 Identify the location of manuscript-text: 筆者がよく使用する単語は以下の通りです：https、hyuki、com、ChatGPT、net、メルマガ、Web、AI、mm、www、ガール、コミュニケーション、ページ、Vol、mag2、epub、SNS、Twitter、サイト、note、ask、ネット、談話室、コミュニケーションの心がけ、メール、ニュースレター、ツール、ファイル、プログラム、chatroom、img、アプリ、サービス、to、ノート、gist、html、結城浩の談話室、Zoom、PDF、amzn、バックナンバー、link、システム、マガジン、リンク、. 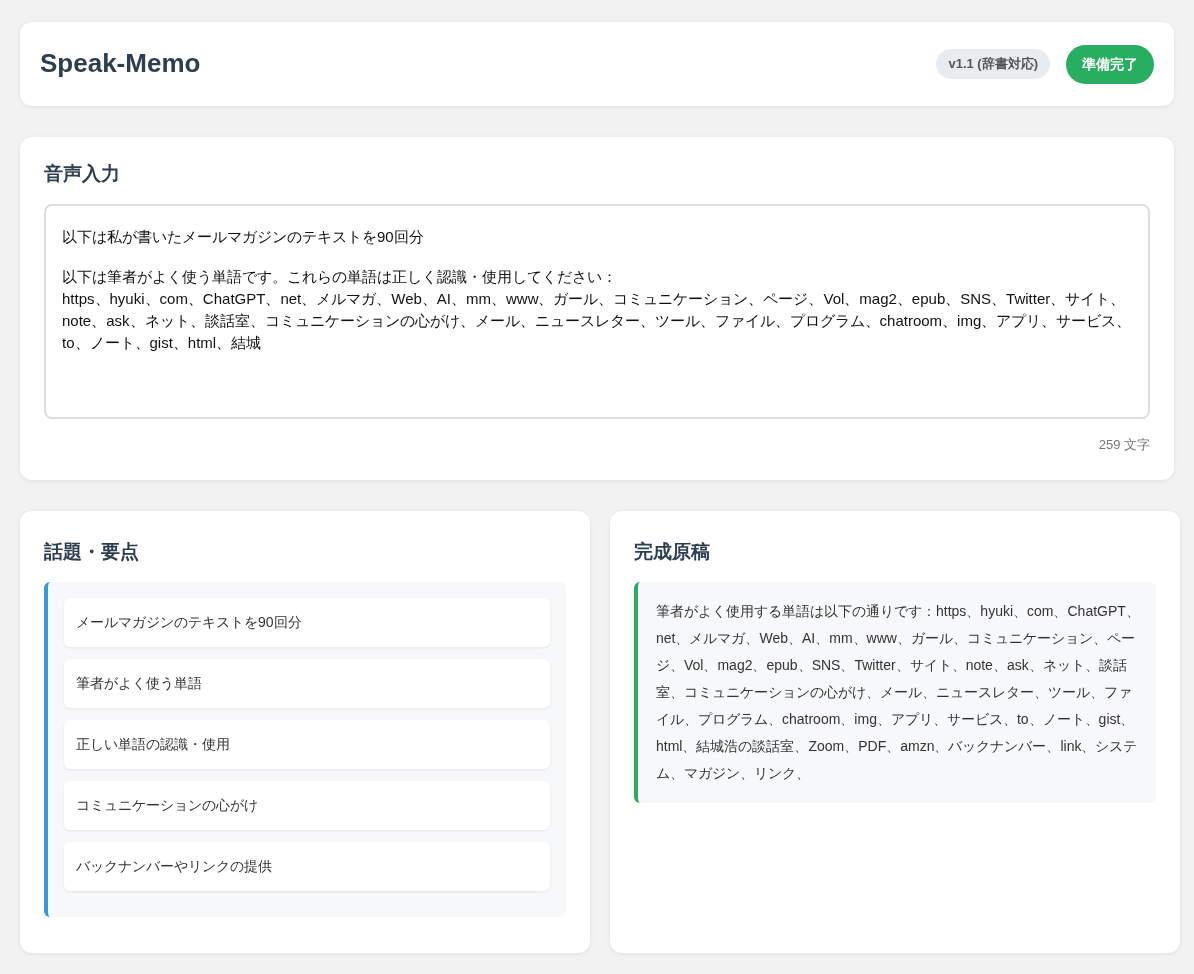
(895, 693).